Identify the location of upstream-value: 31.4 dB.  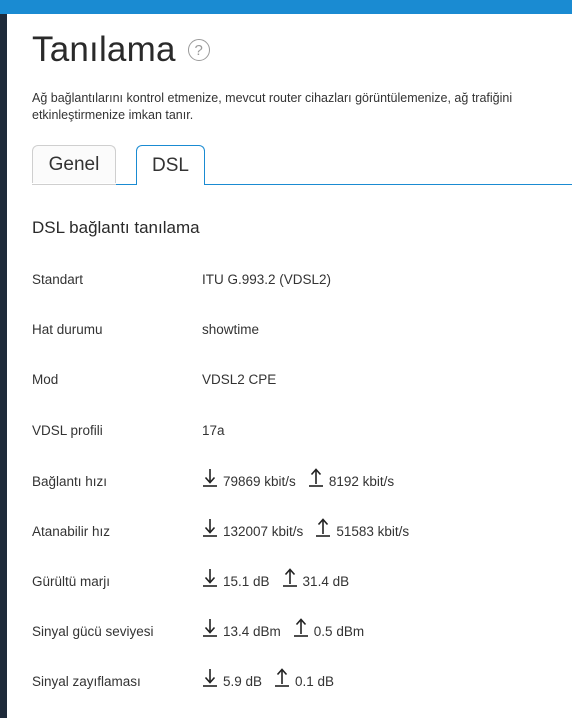
(326, 581).